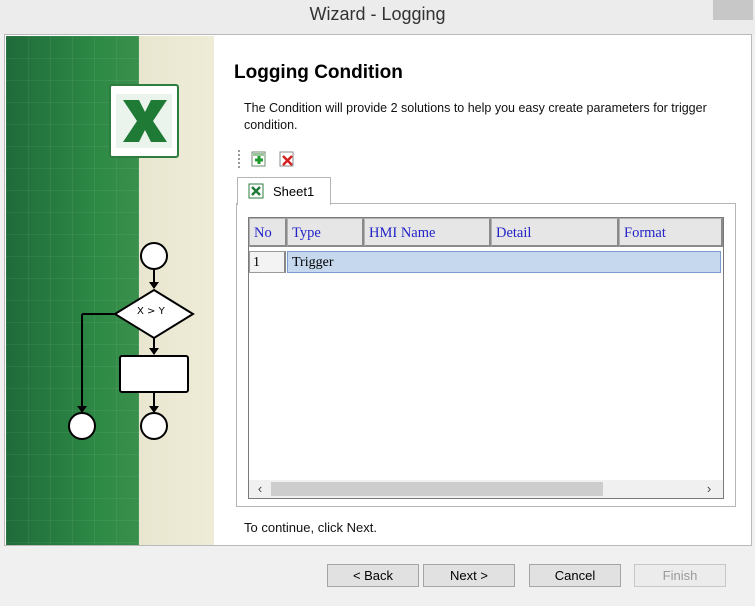 This screenshot has height=606, width=755. What do you see at coordinates (240, 159) in the screenshot?
I see `toolbar-grip` at bounding box center [240, 159].